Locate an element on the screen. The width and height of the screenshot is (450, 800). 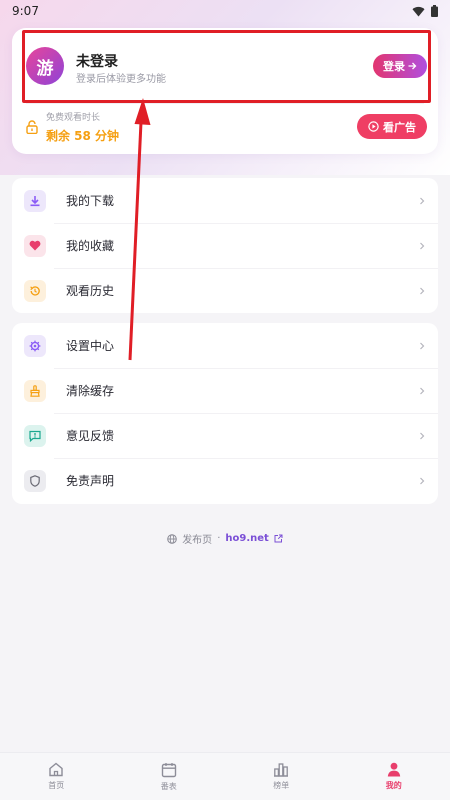
external-link-icon is located at coordinates (278, 538).